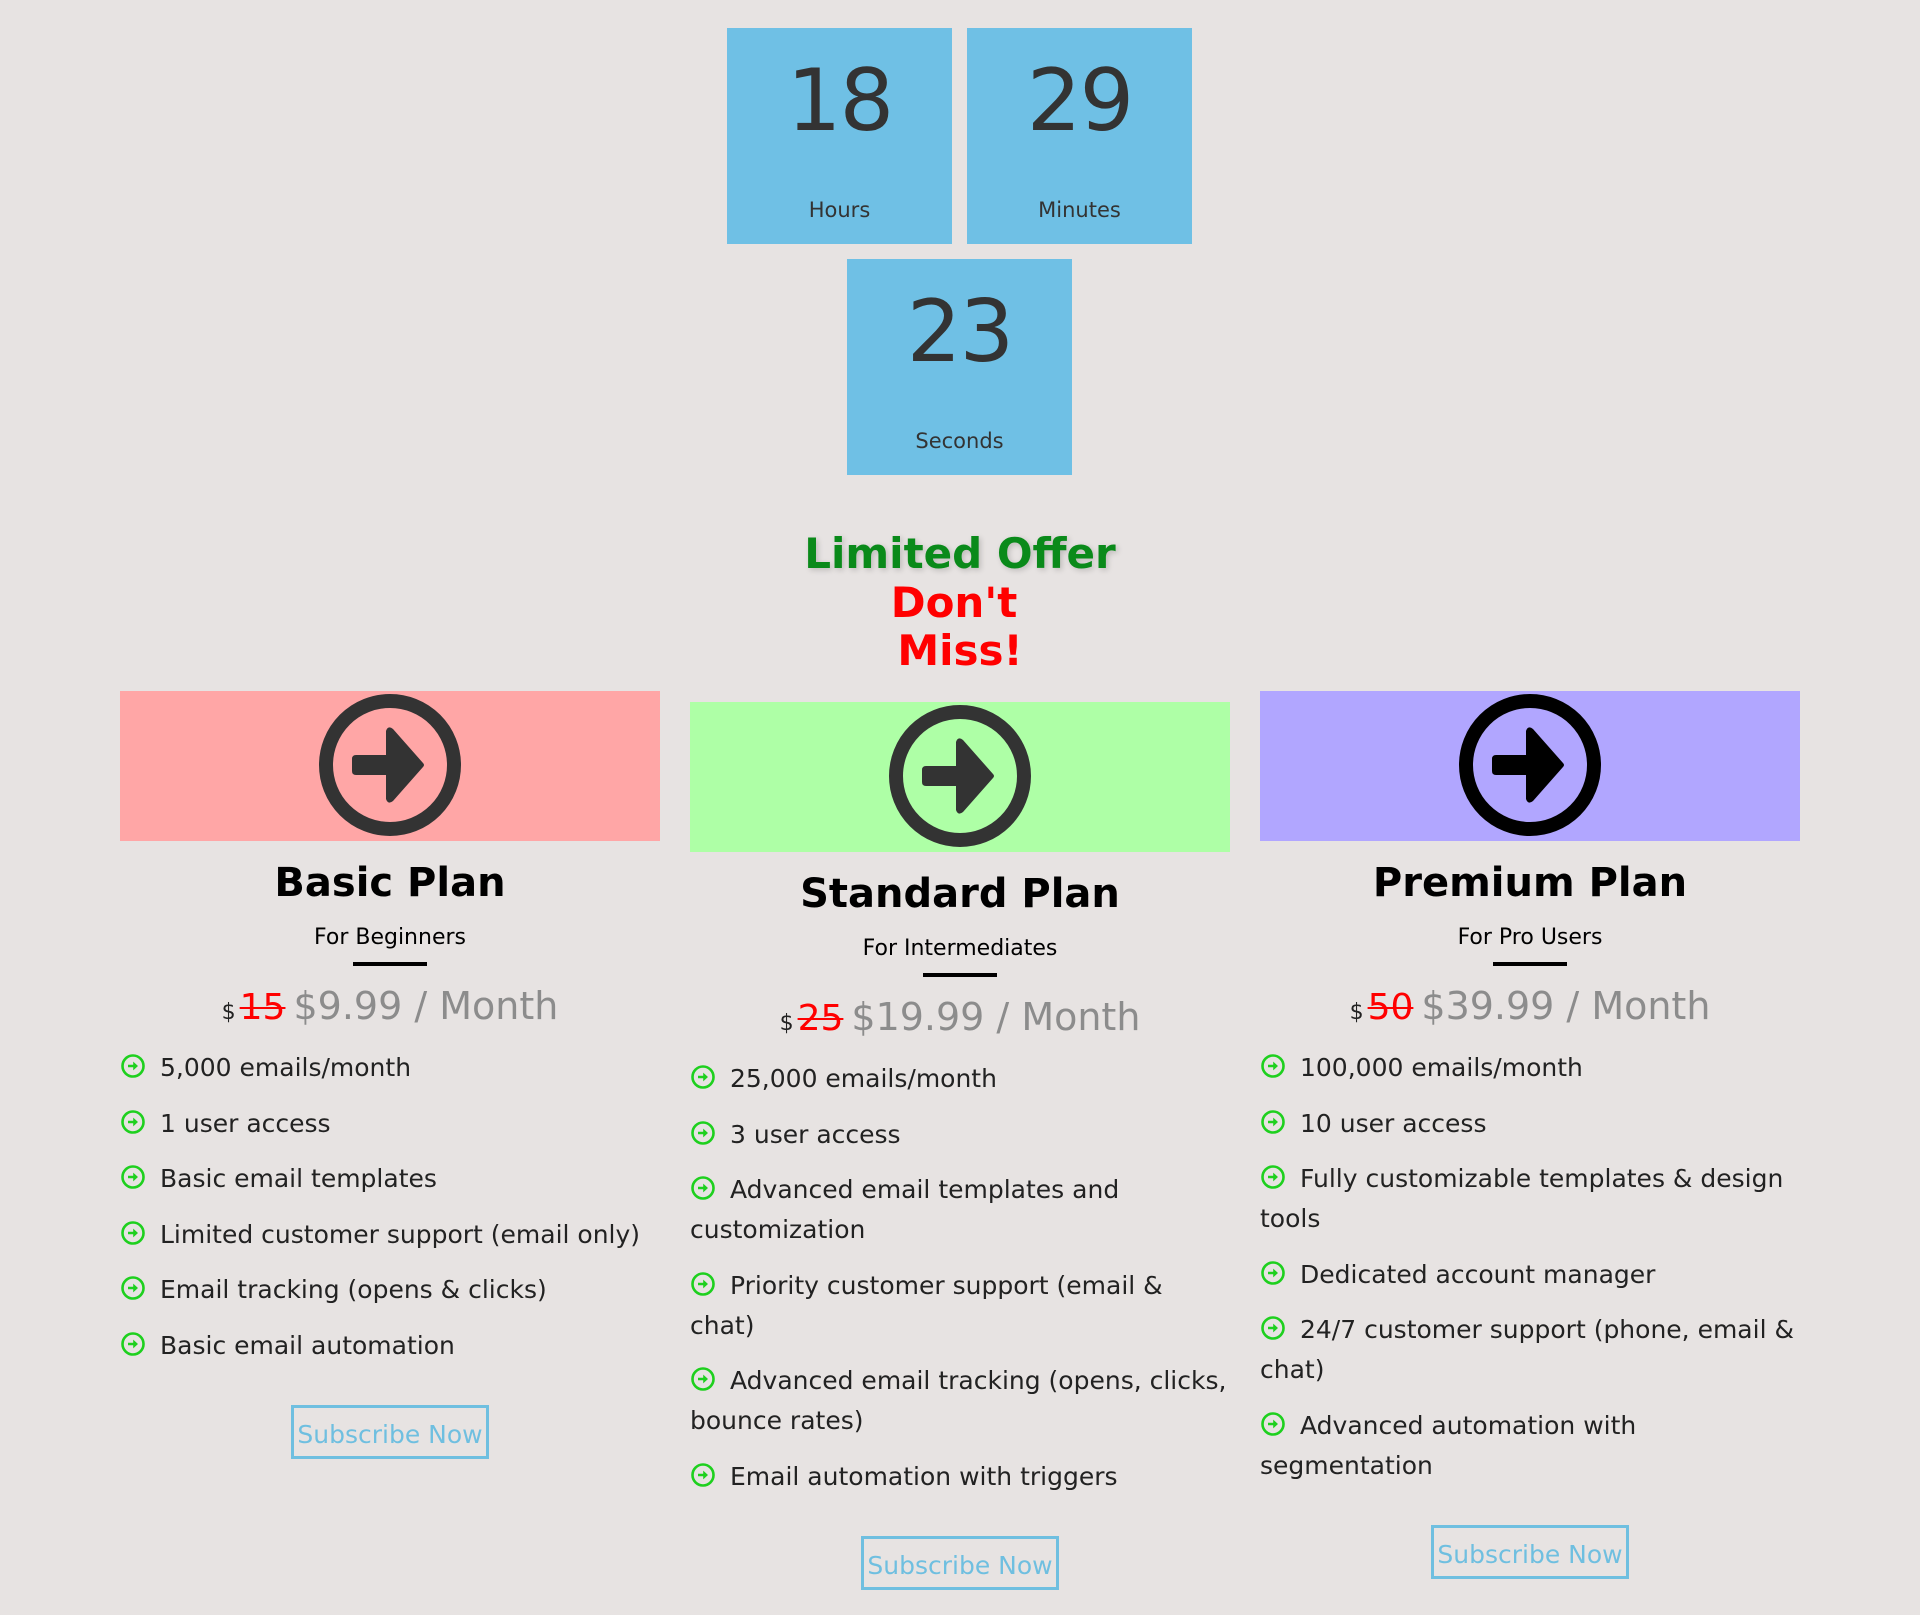 Image resolution: width=1920 pixels, height=1615 pixels. I want to click on plan-price: $50 $39.99 / Month, so click(1530, 1006).